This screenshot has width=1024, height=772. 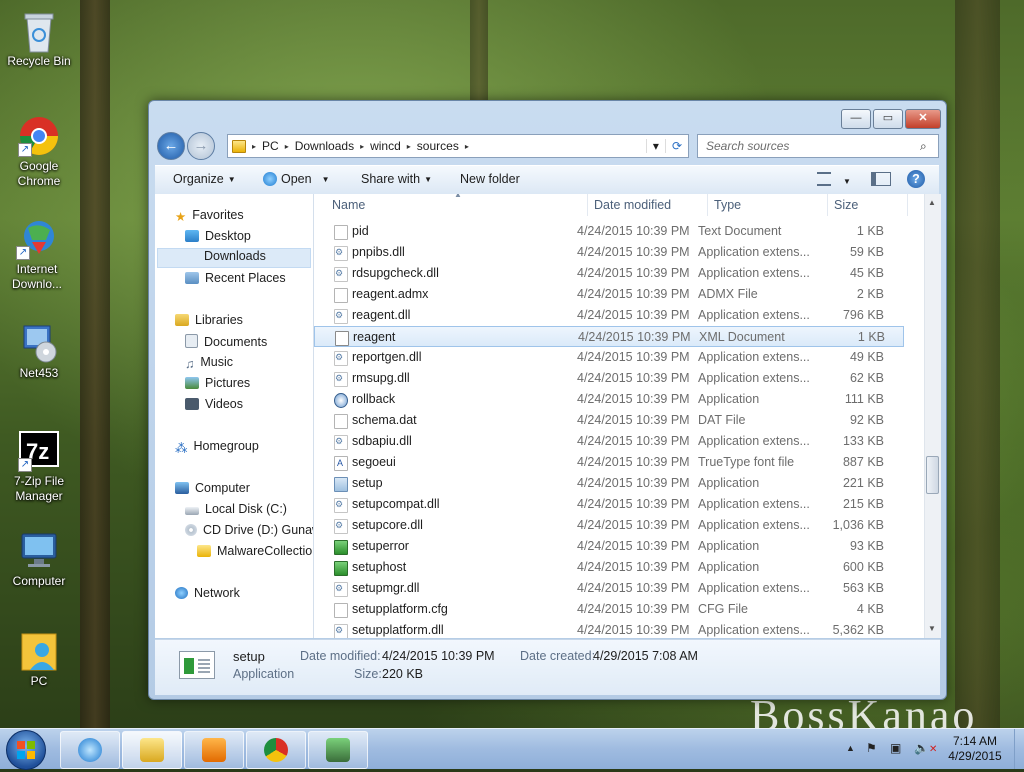 I want to click on file-date-modified: 4/24/2015 10:39 PM, so click(x=633, y=441).